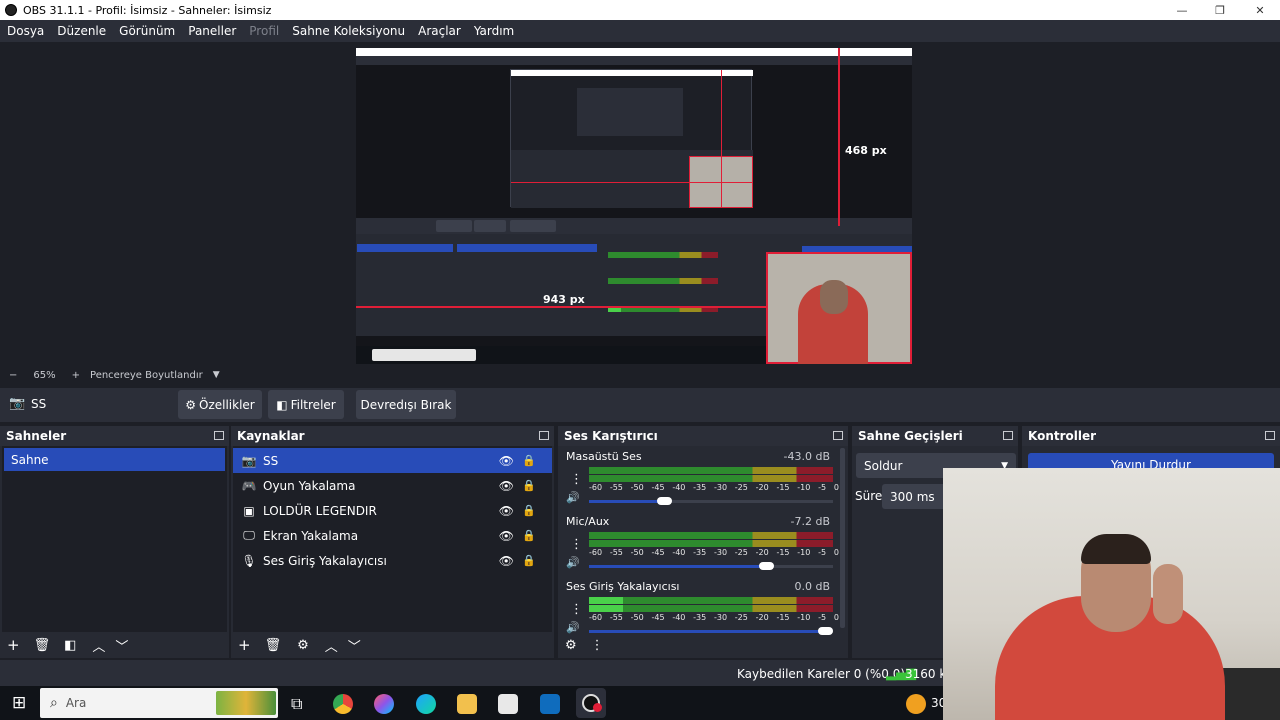 The width and height of the screenshot is (1280, 720). What do you see at coordinates (384, 704) in the screenshot?
I see `copilot-icon` at bounding box center [384, 704].